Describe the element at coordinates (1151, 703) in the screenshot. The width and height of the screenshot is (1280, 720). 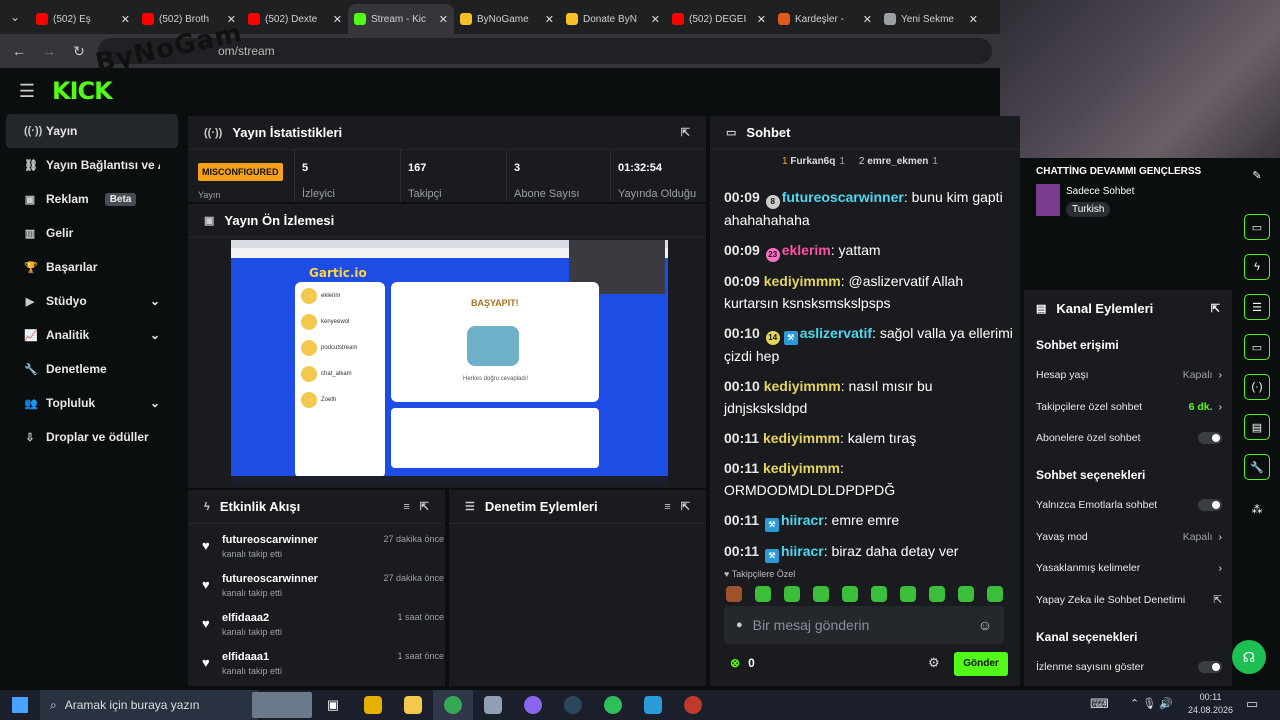
I see `tray-icons: ⌃ 🎙 🔊` at that location.